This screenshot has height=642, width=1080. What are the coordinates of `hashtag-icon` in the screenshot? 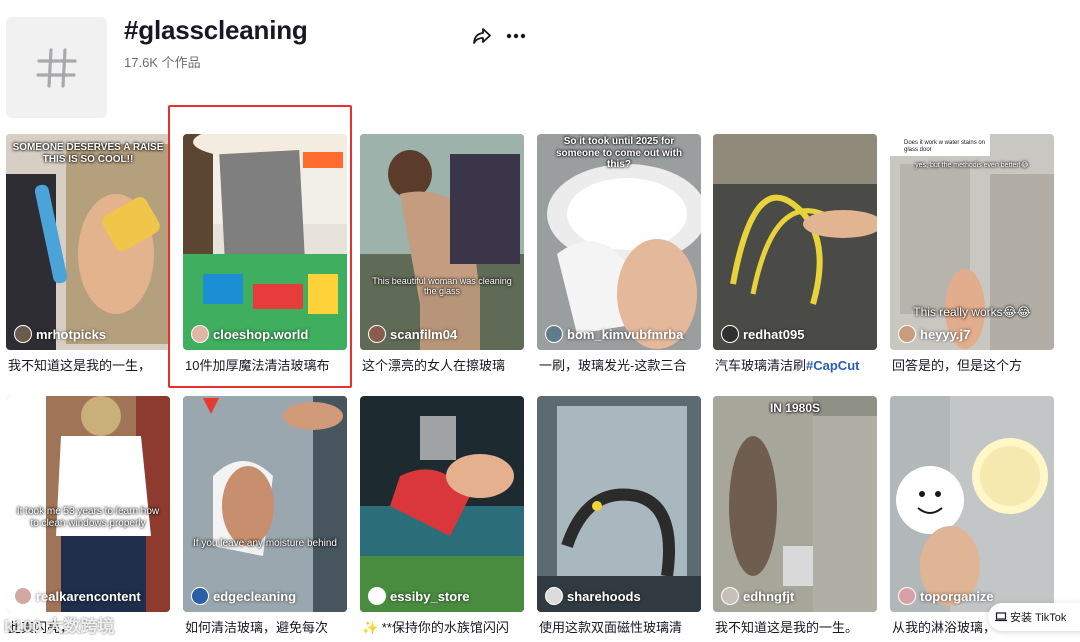 It's located at (56, 67).